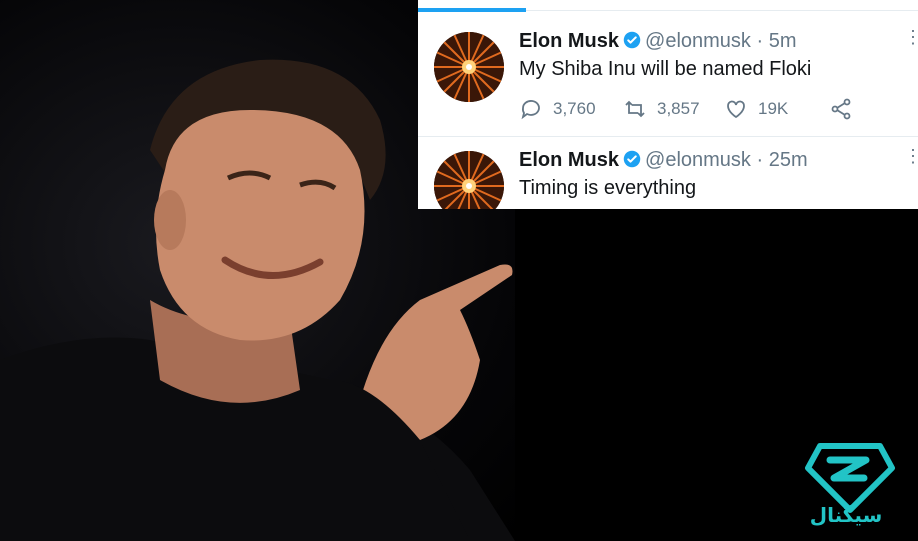 The width and height of the screenshot is (918, 541). What do you see at coordinates (736, 109) in the screenshot?
I see `heart-icon` at bounding box center [736, 109].